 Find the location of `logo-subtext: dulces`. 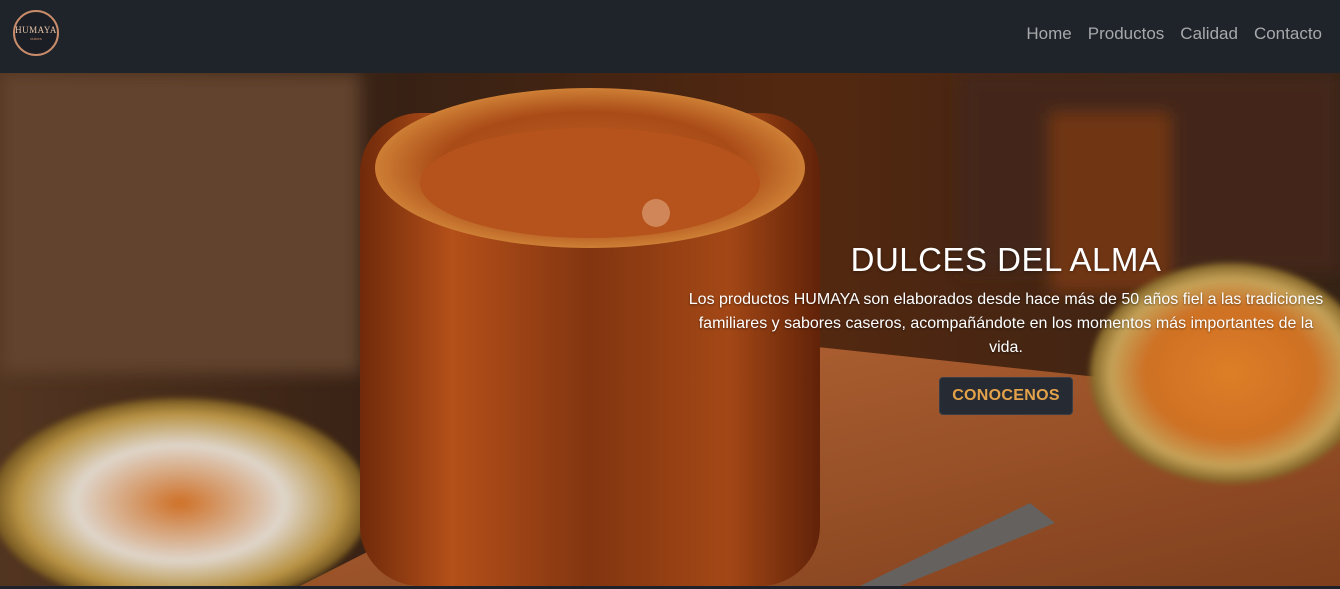

logo-subtext: dulces is located at coordinates (36, 38).